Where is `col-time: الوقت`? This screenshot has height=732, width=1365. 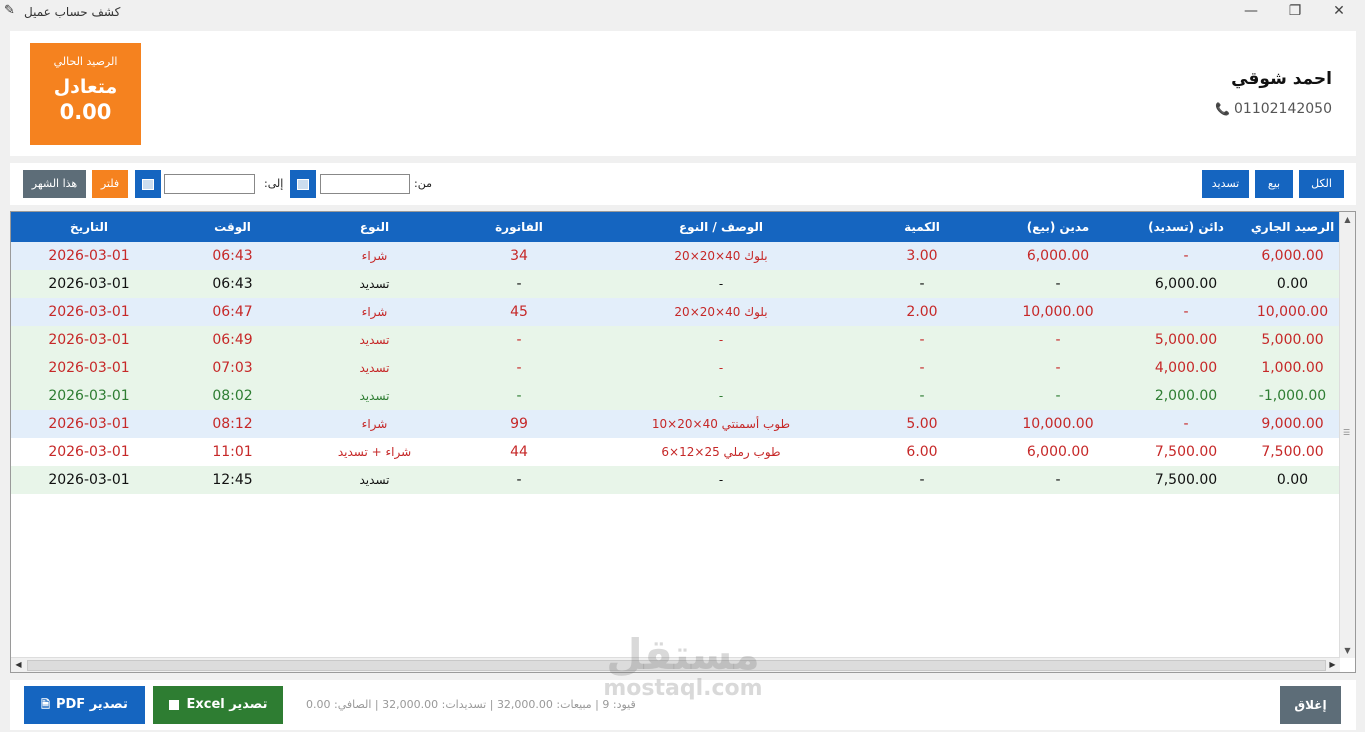
col-time: الوقت is located at coordinates (232, 227).